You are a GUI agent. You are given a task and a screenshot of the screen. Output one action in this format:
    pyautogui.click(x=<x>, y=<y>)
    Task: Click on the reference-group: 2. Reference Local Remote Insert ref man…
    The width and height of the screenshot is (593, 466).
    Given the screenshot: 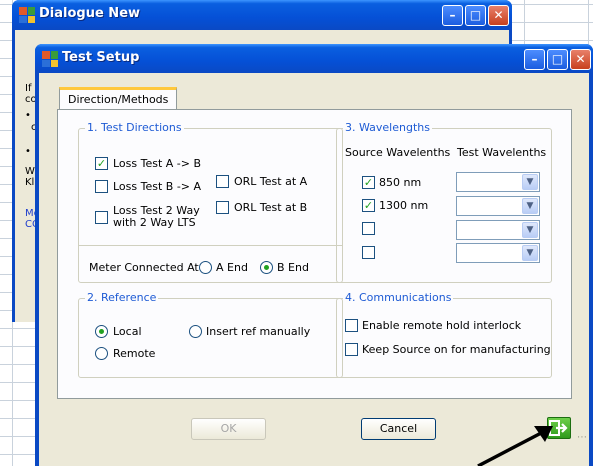 What is the action you would take?
    pyautogui.click(x=210, y=334)
    